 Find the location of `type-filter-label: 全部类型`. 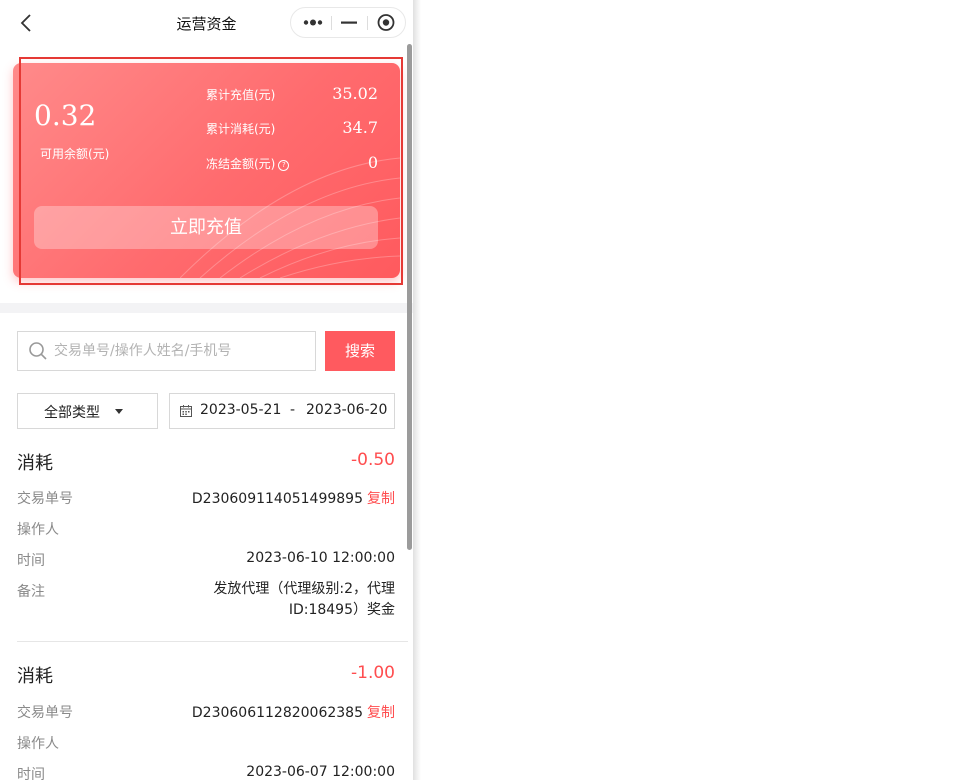

type-filter-label: 全部类型 is located at coordinates (72, 413).